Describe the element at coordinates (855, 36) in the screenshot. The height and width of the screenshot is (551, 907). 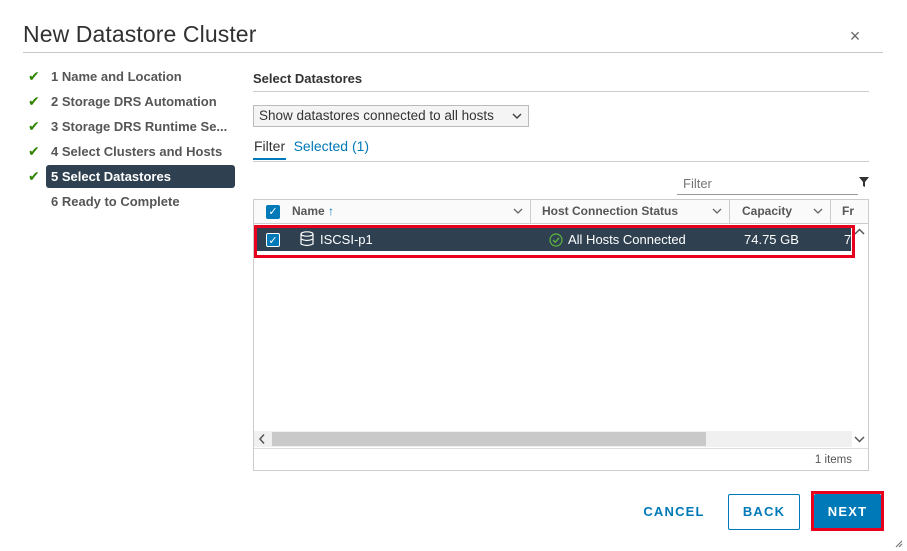
I see `close-icon: ×` at that location.